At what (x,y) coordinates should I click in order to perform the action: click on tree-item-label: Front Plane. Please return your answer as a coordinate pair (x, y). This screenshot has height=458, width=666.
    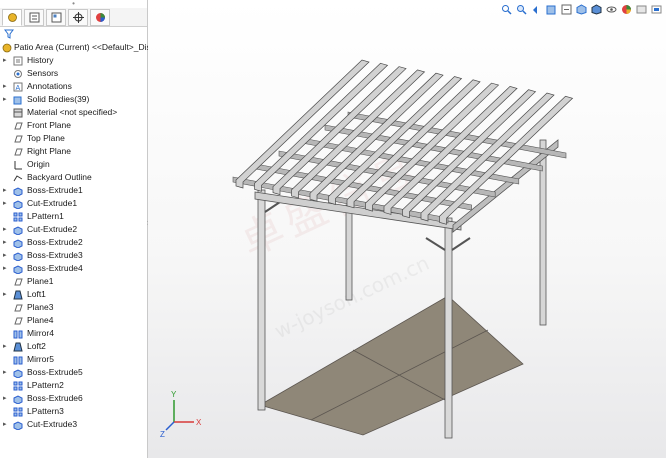
    Looking at the image, I should click on (49, 125).